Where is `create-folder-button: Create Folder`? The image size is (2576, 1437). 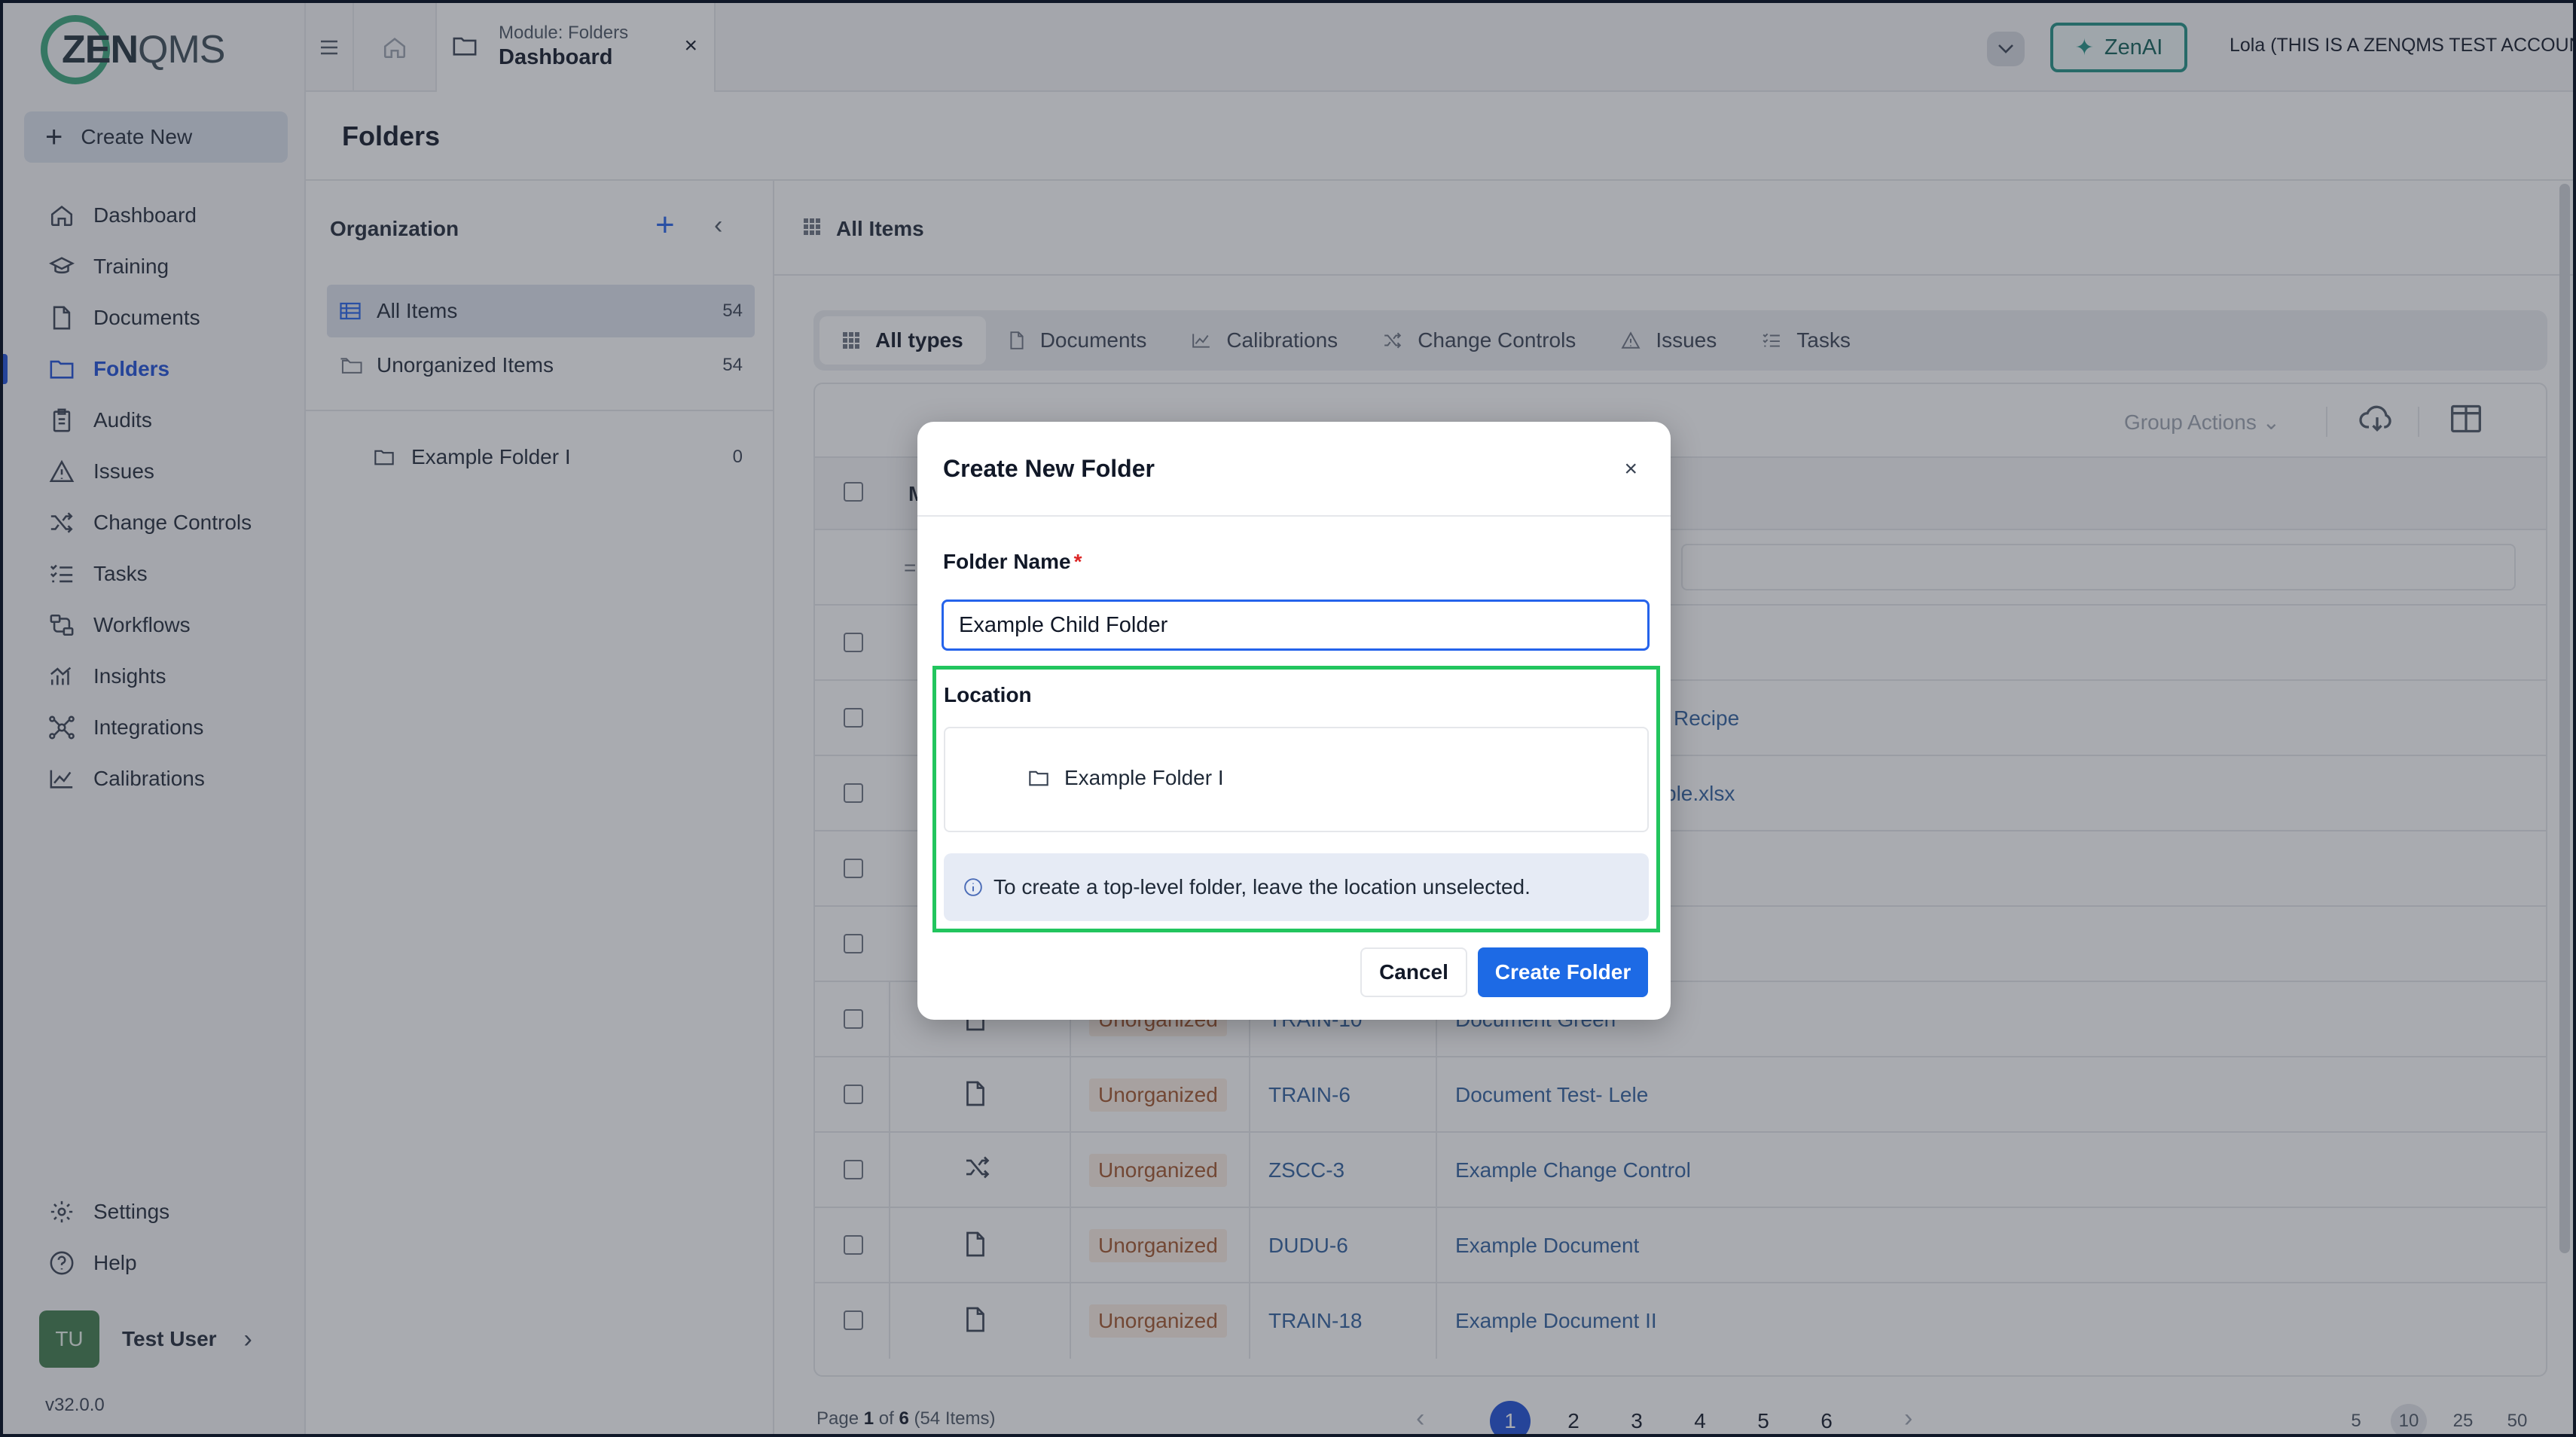 create-folder-button: Create Folder is located at coordinates (1563, 972).